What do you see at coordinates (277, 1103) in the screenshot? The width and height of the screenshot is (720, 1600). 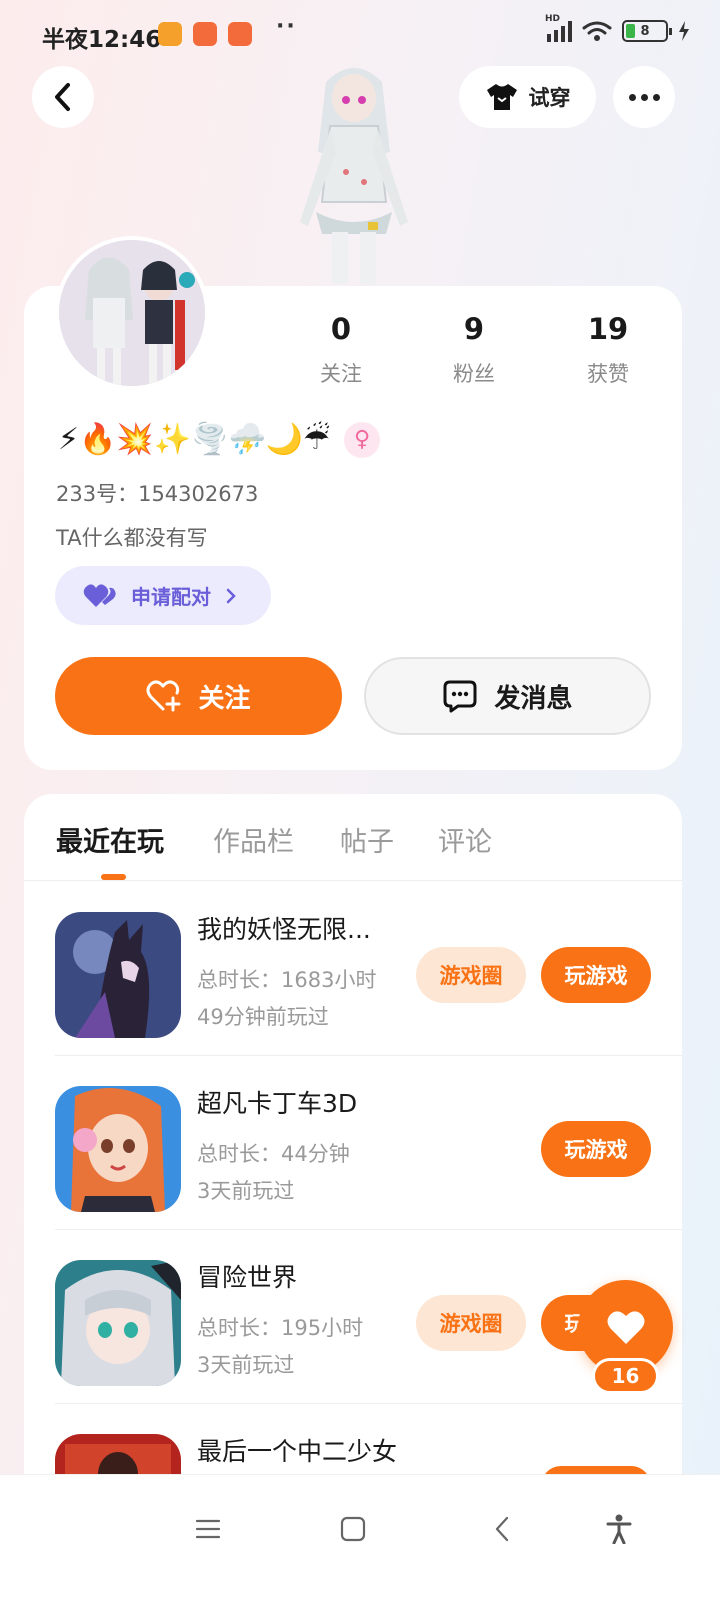 I see `game-title: 超凡卡丁车3D` at bounding box center [277, 1103].